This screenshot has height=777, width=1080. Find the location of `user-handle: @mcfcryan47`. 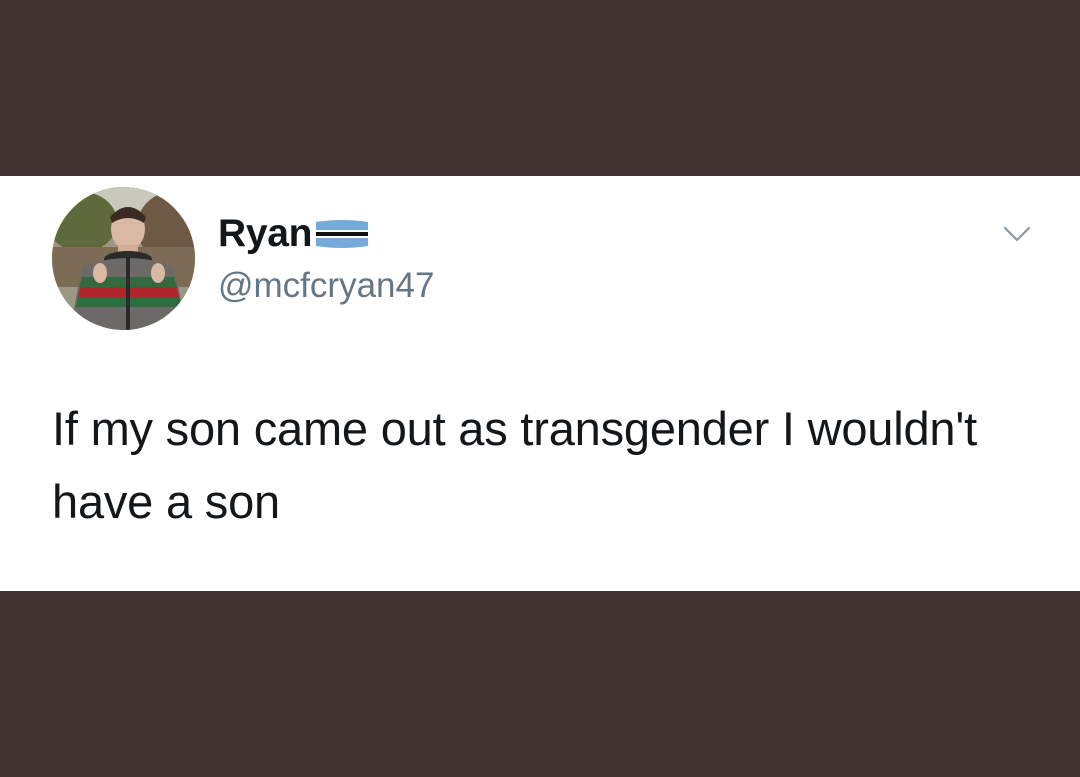

user-handle: @mcfcryan47 is located at coordinates (326, 286).